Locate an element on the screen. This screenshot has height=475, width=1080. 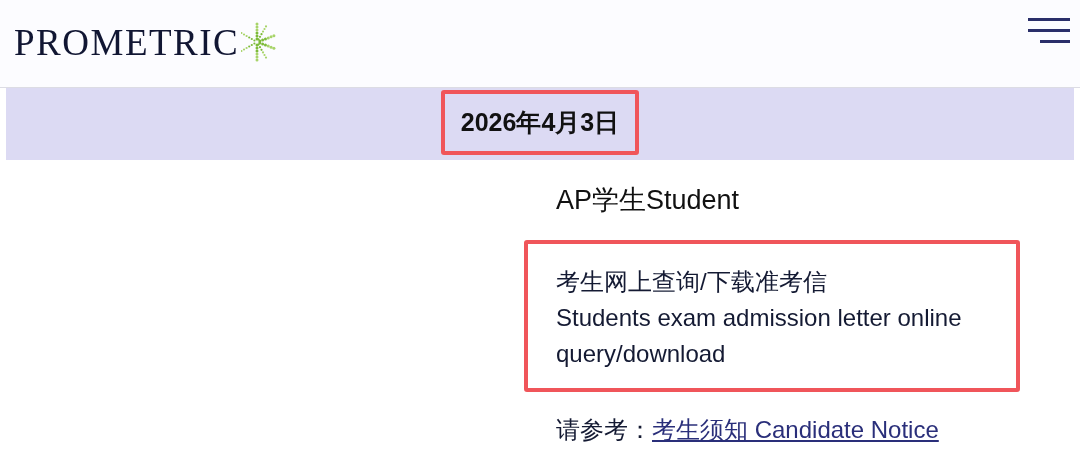
date-heading: 2026年4月3日 is located at coordinates (540, 121).